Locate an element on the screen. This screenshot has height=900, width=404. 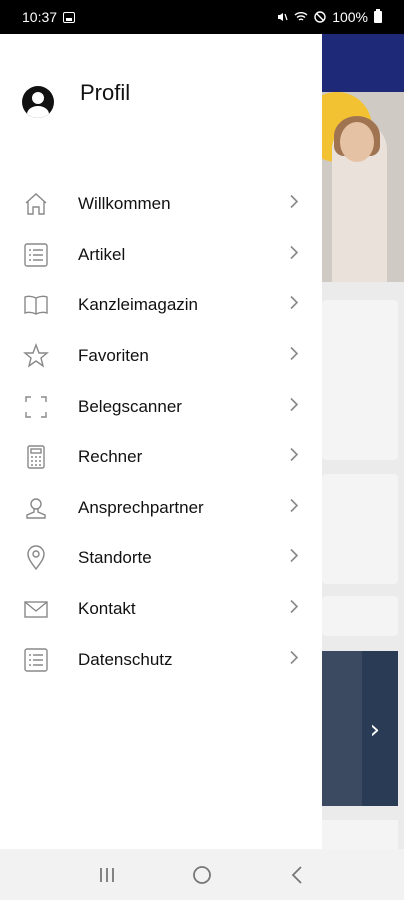
calculator-icon is located at coordinates (36, 457).